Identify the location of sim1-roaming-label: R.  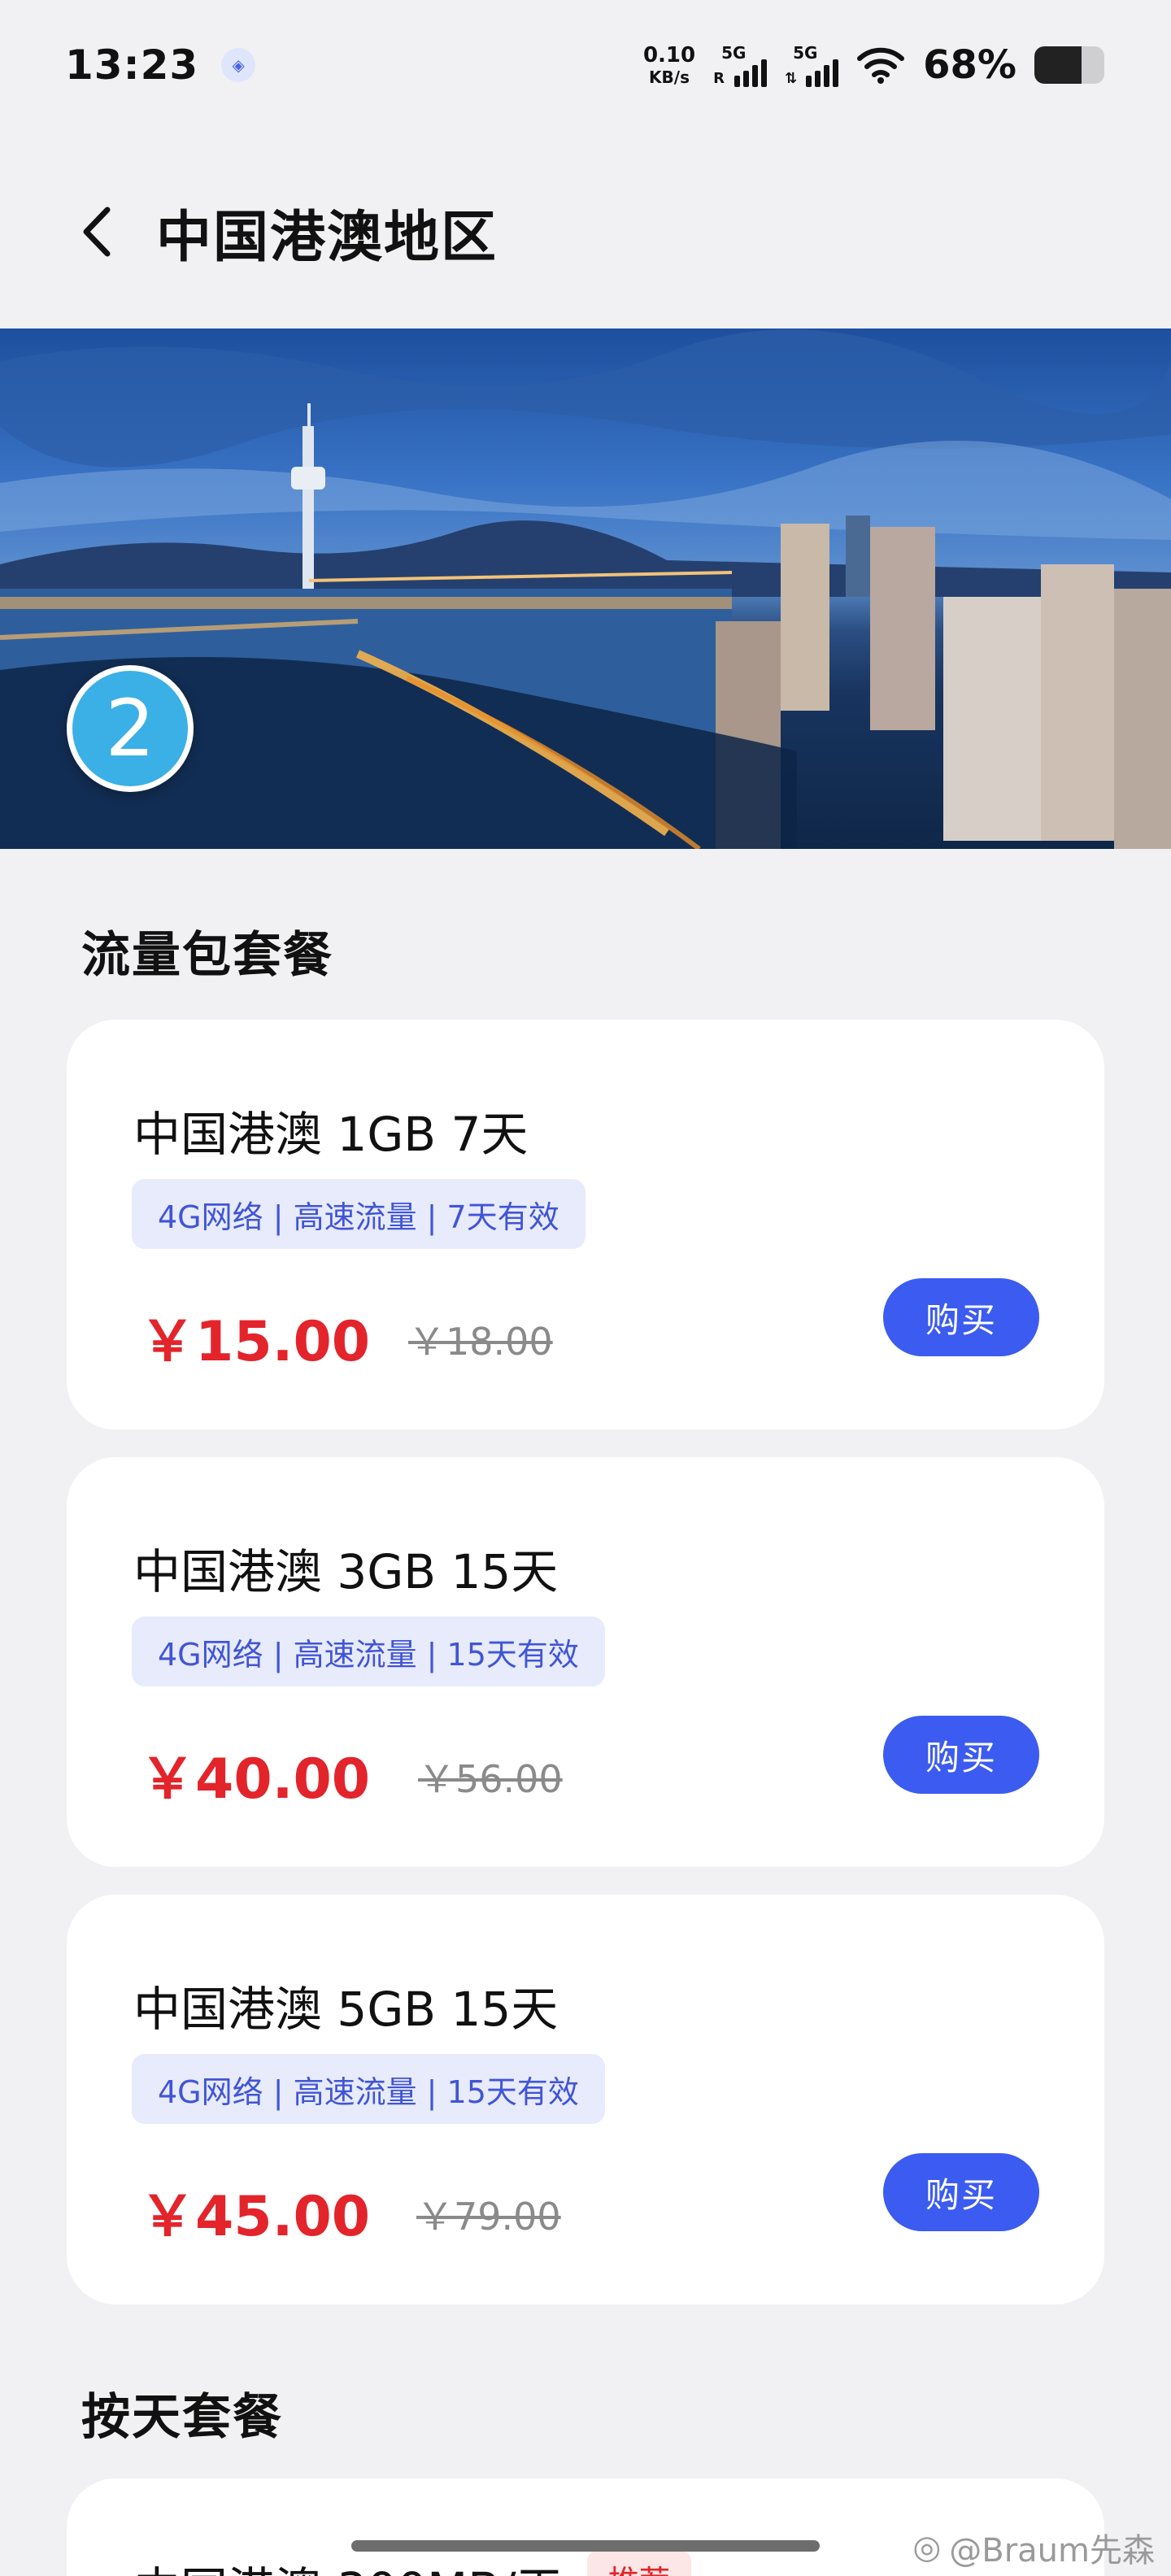
(719, 78).